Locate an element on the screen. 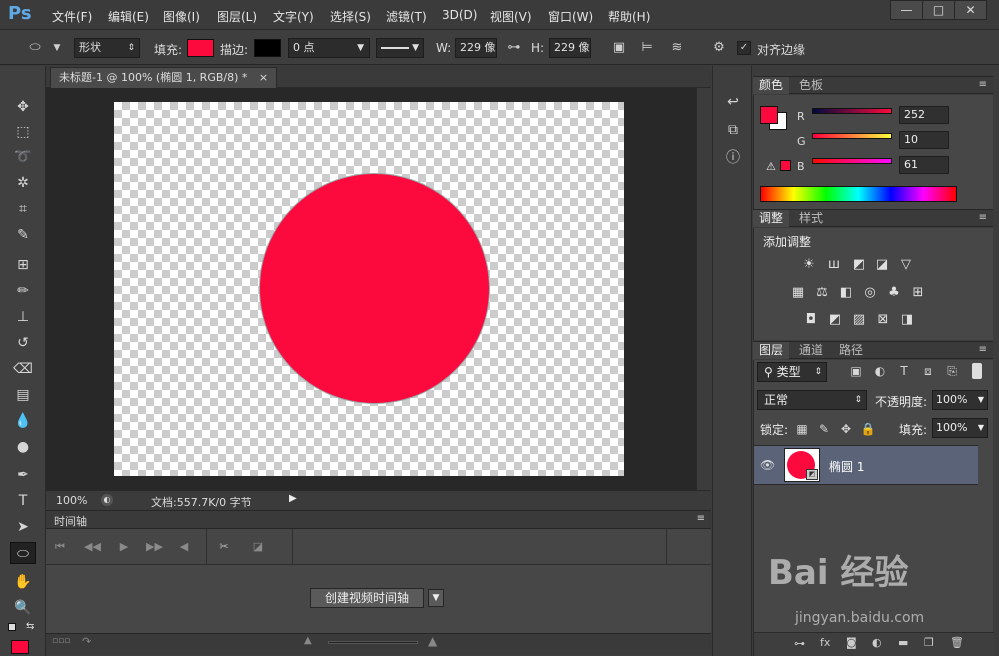 The width and height of the screenshot is (999, 656). prev-frame-icon: ◀◀ is located at coordinates (92, 547).